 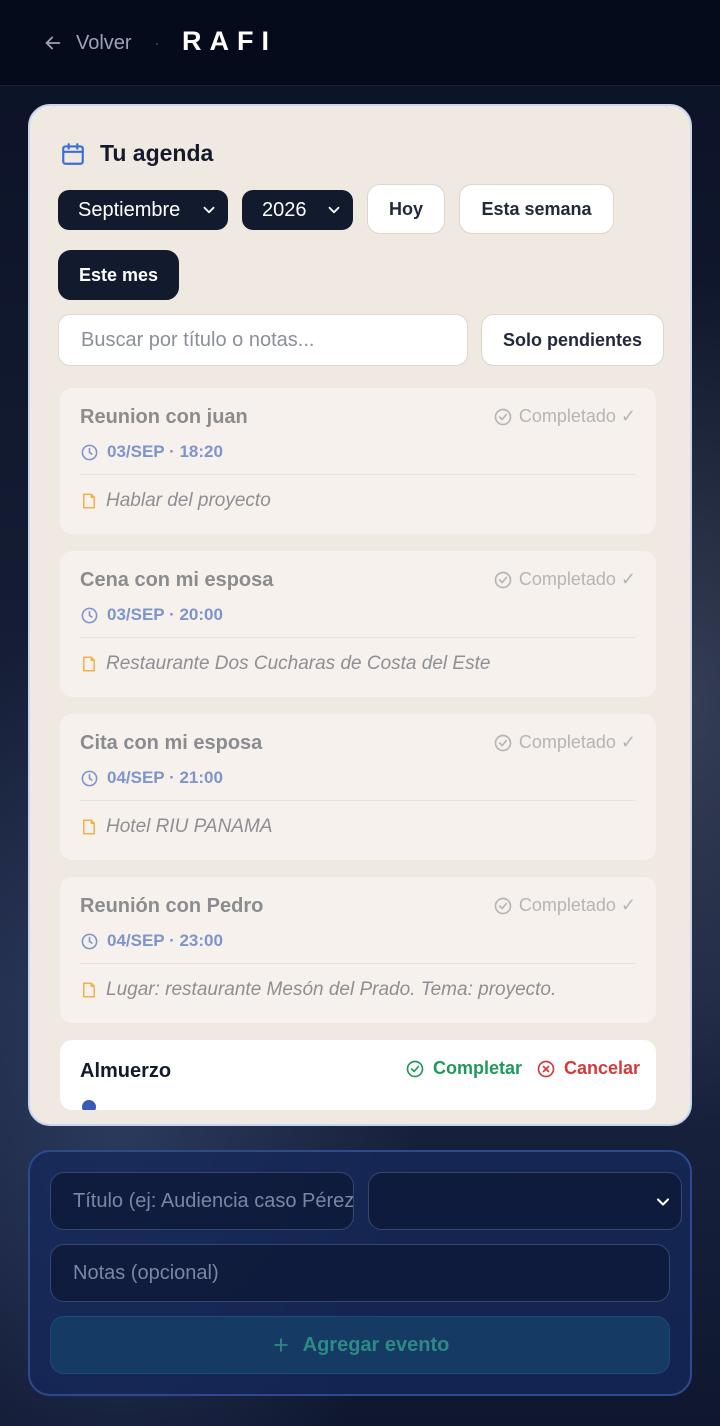 I want to click on year-select: 2026, so click(x=297, y=210).